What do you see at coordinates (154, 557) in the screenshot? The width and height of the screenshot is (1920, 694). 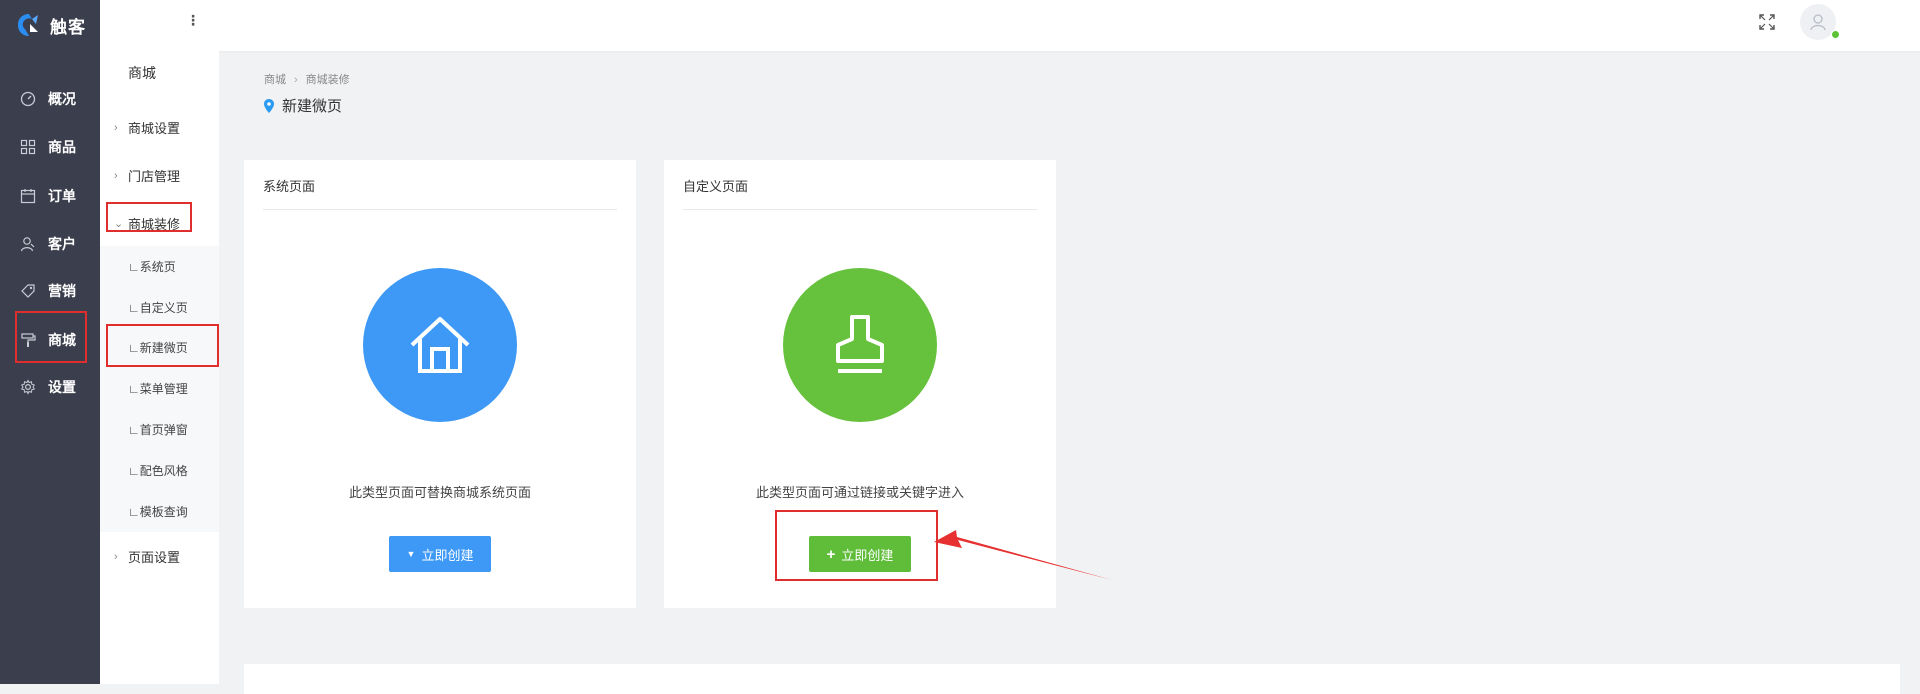 I see `submenu-item-label: 页面设置` at bounding box center [154, 557].